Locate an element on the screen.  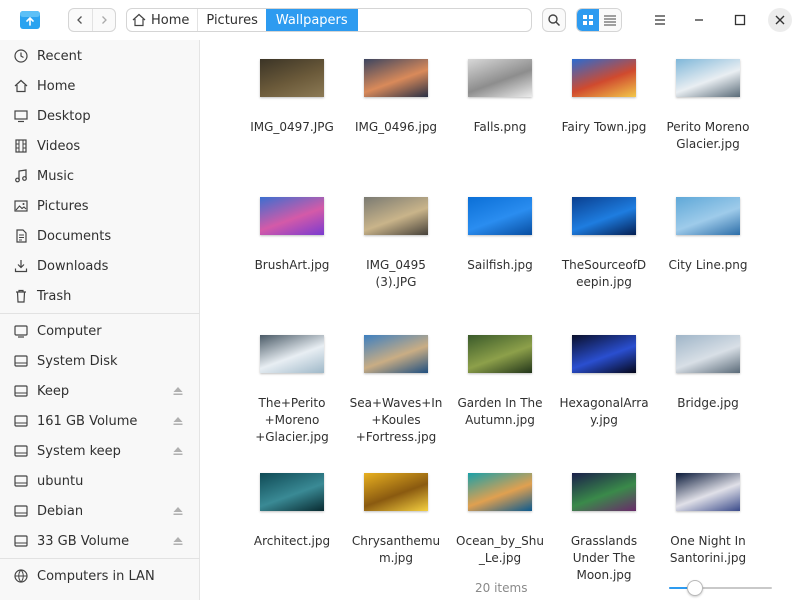
sidebar-item-label: System keep is located at coordinates (79, 451).